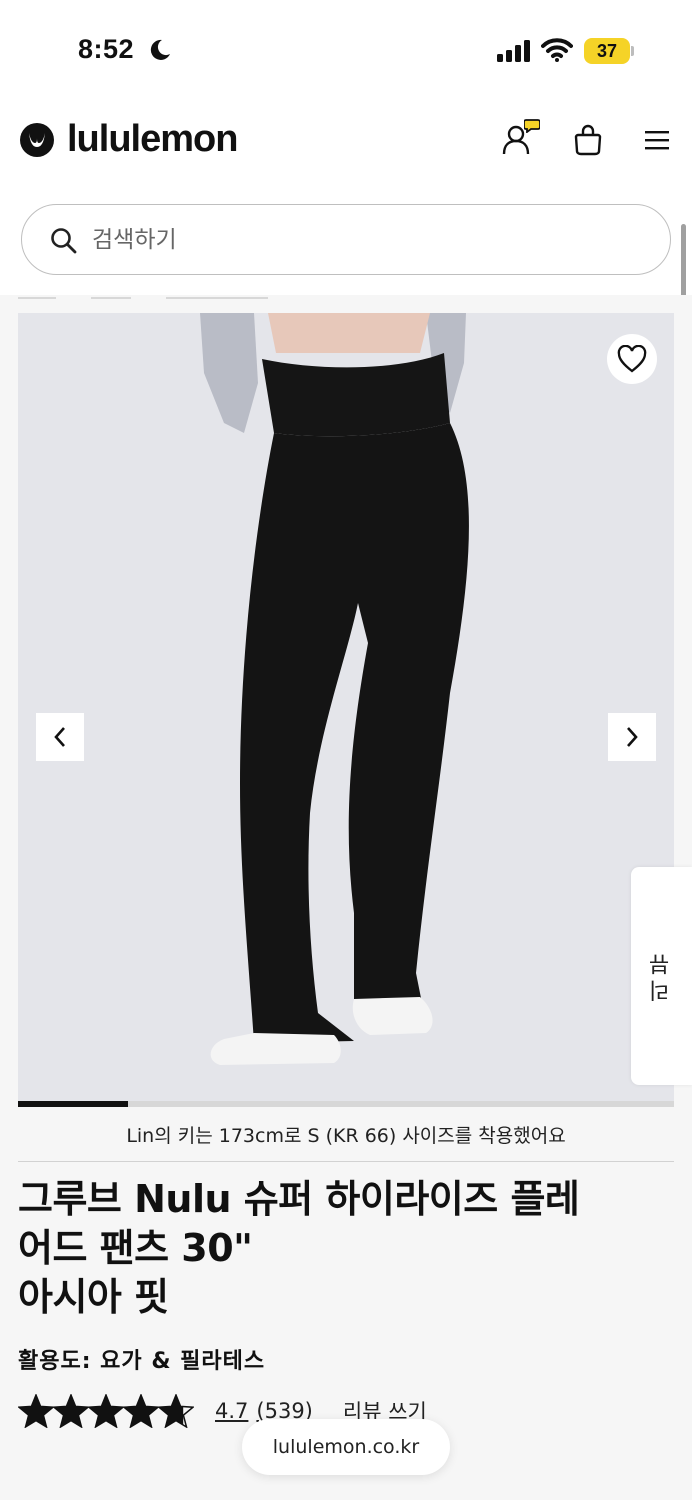 This screenshot has height=1500, width=692. I want to click on product-title-line: 아시아 핏, so click(93, 1297).